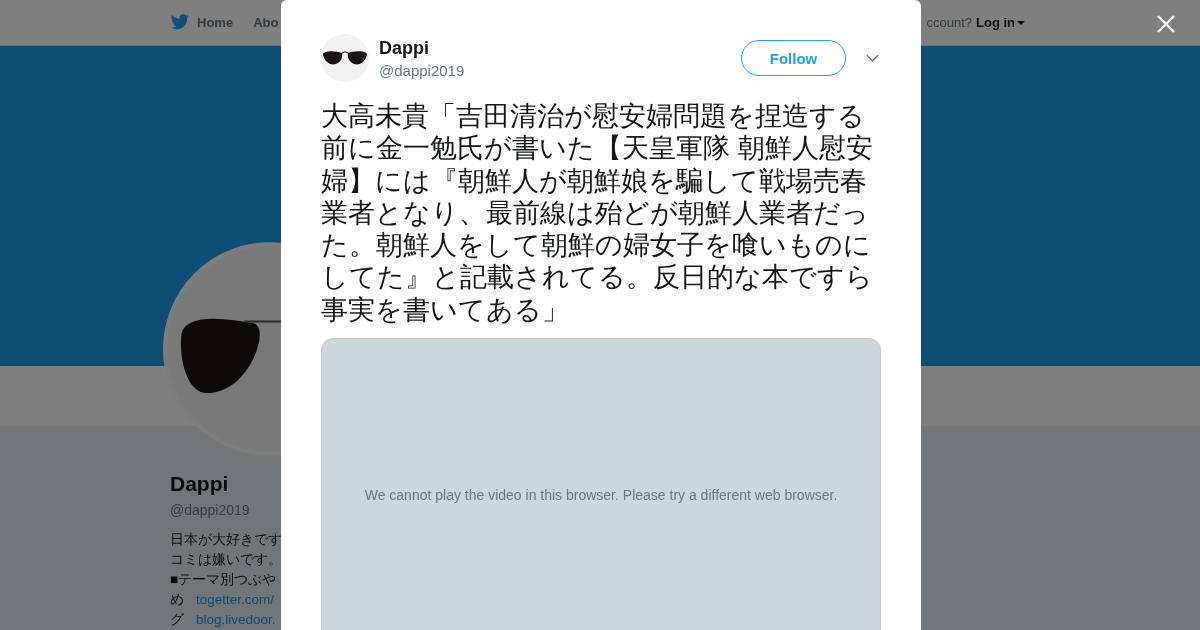  Describe the element at coordinates (560, 70) in the screenshot. I see `author-handle: @dappi2019` at that location.